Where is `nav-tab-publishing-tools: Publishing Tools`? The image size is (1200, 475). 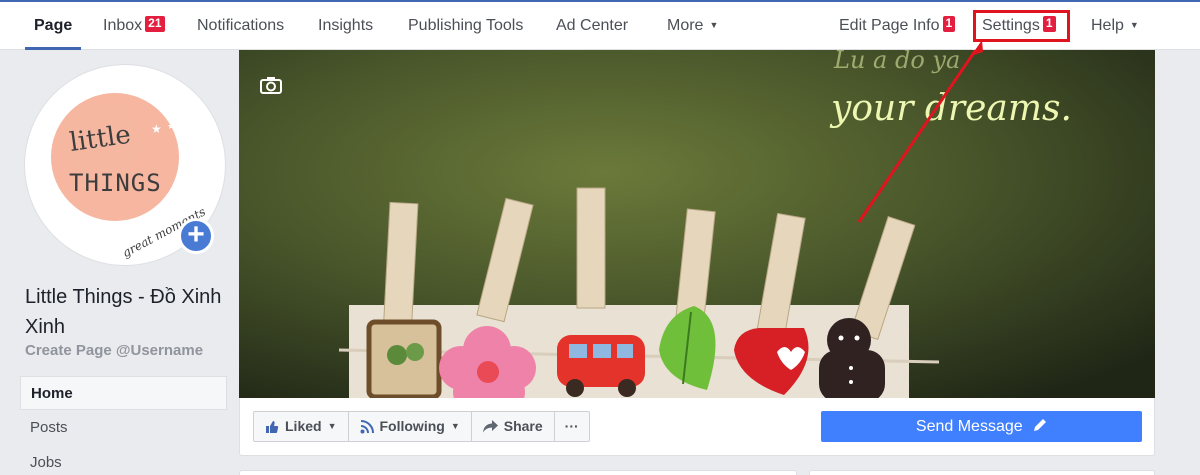
nav-tab-publishing-tools: Publishing Tools is located at coordinates (465, 26).